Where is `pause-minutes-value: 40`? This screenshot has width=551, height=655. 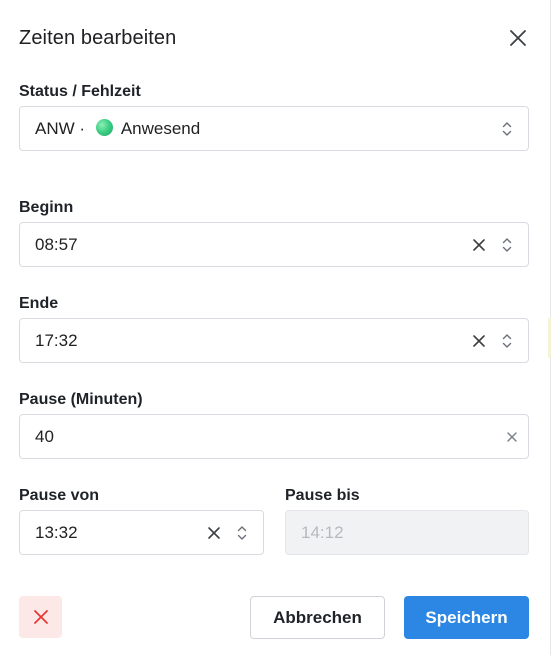 pause-minutes-value: 40 is located at coordinates (44, 436).